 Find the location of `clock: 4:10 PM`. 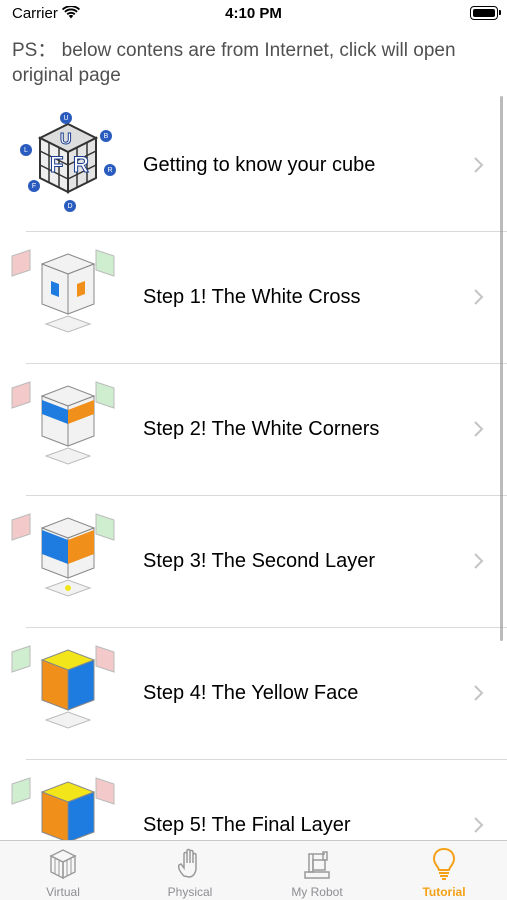

clock: 4:10 PM is located at coordinates (253, 13).